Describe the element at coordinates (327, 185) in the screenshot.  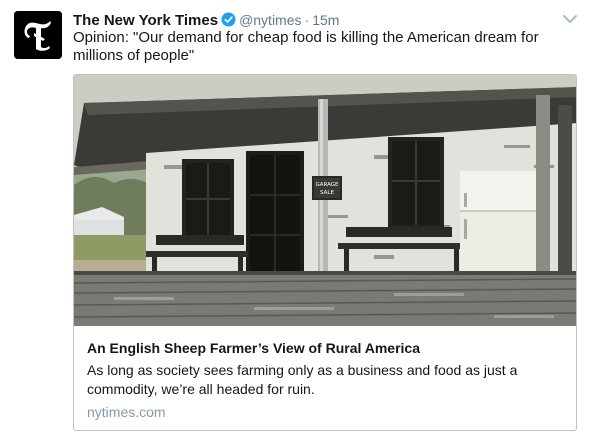
I see `garage-sale-sign: GARAGE` at that location.